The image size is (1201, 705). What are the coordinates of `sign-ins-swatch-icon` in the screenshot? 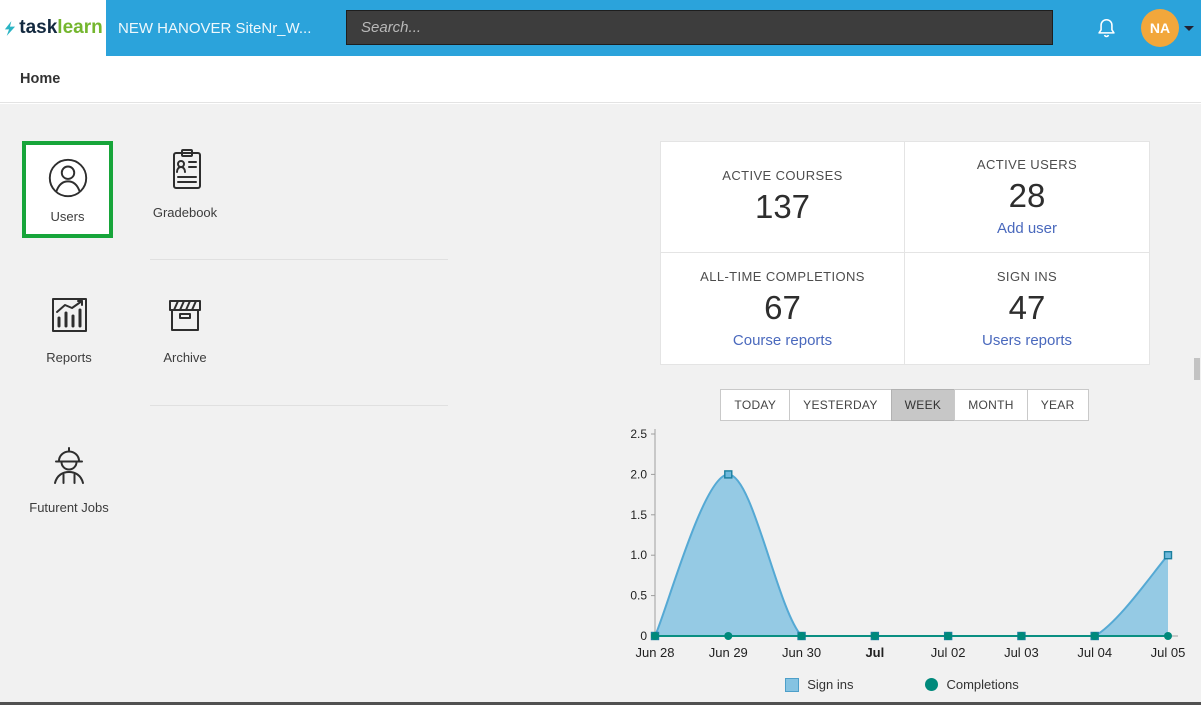 It's located at (792, 684).